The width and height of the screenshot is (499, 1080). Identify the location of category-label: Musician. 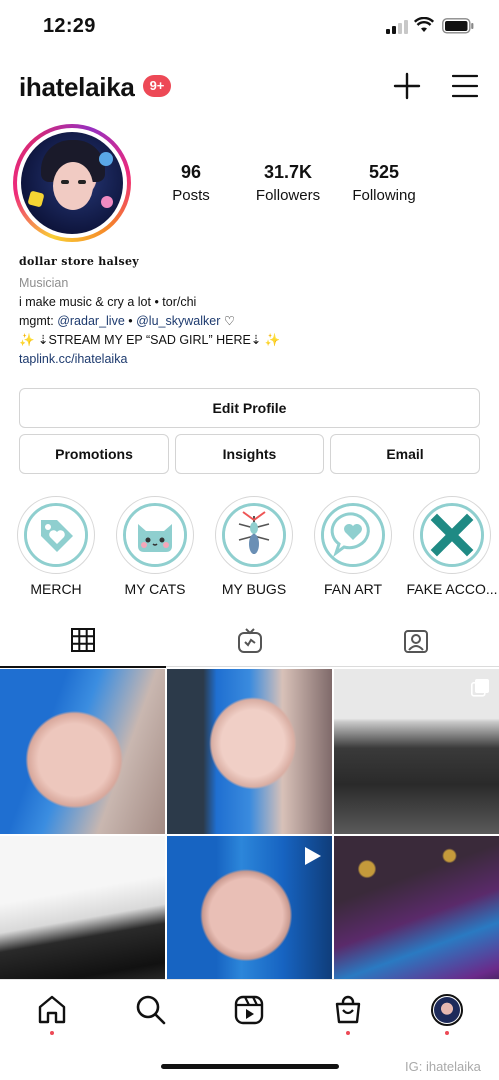
(44, 283).